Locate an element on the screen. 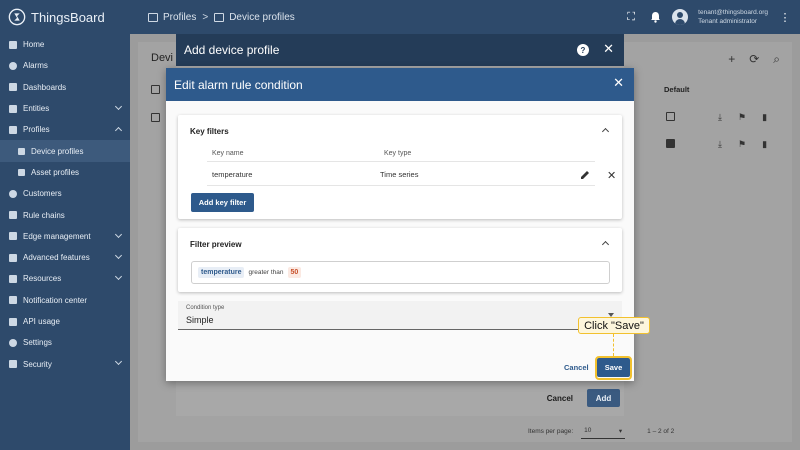 The width and height of the screenshot is (800, 450). sidebar-item-resources: Resources is located at coordinates (65, 278).